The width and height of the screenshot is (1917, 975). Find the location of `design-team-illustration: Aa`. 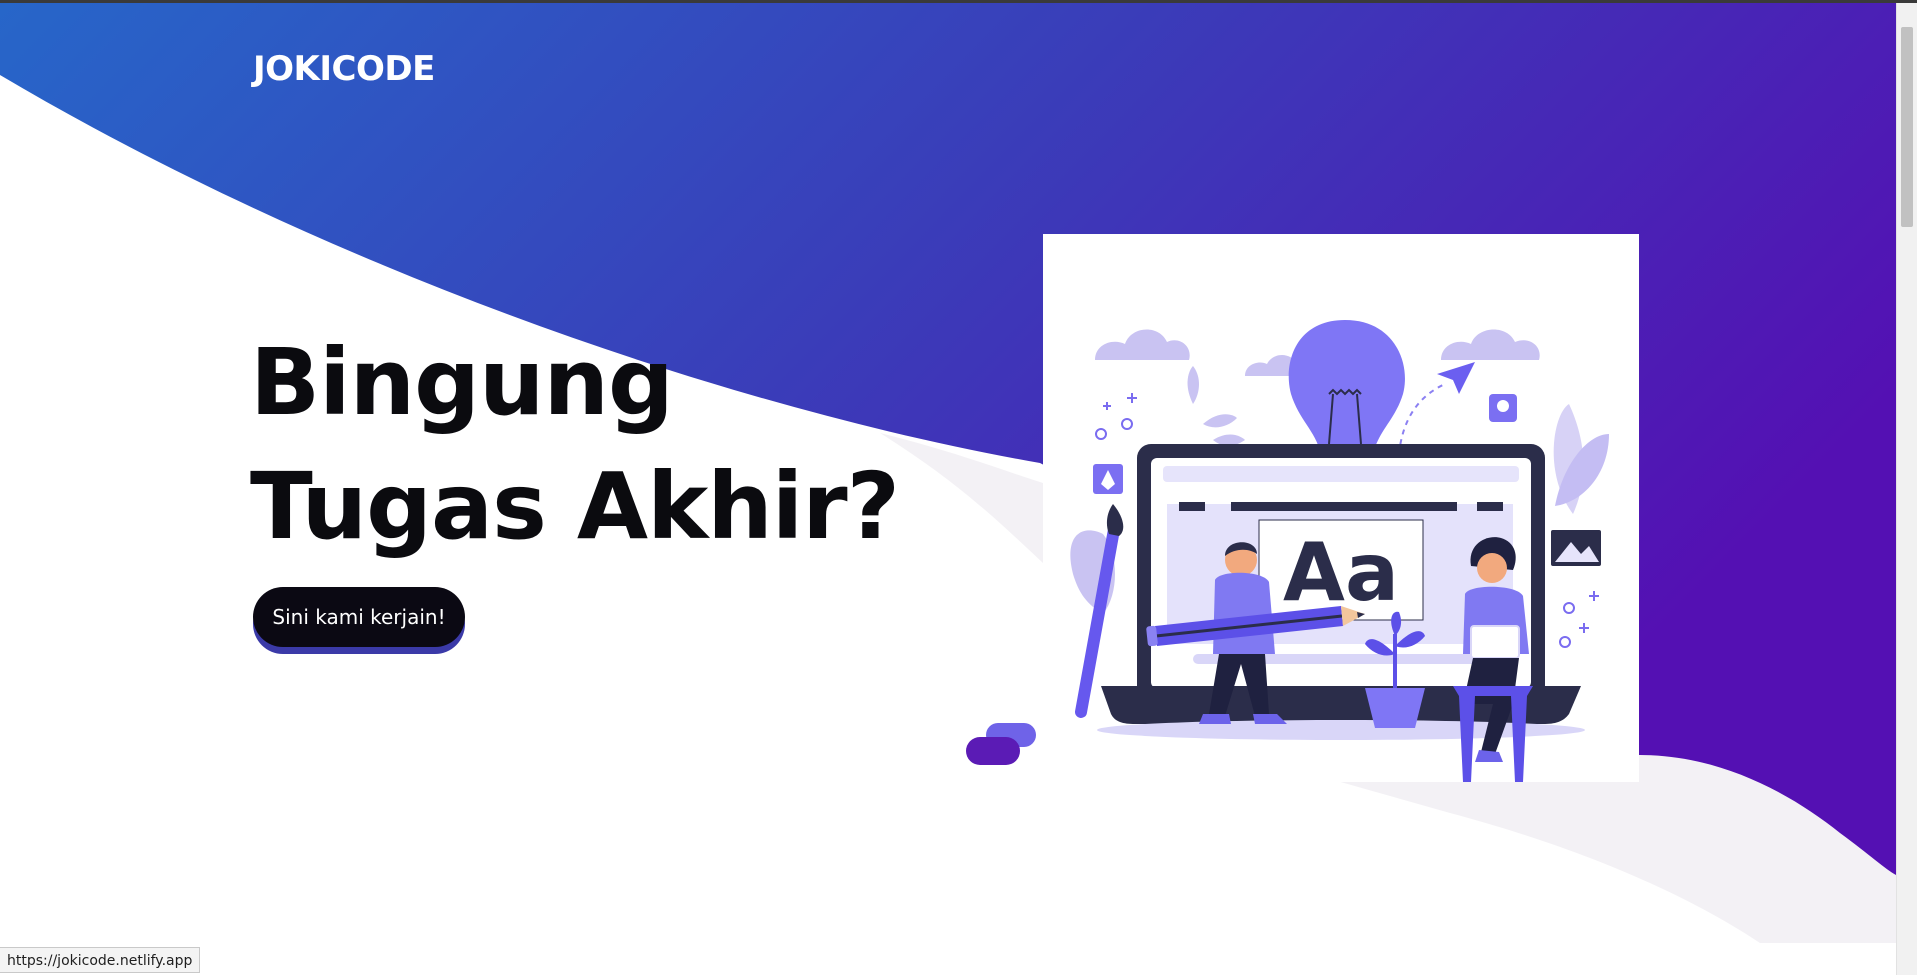

design-team-illustration: Aa is located at coordinates (1339, 551).